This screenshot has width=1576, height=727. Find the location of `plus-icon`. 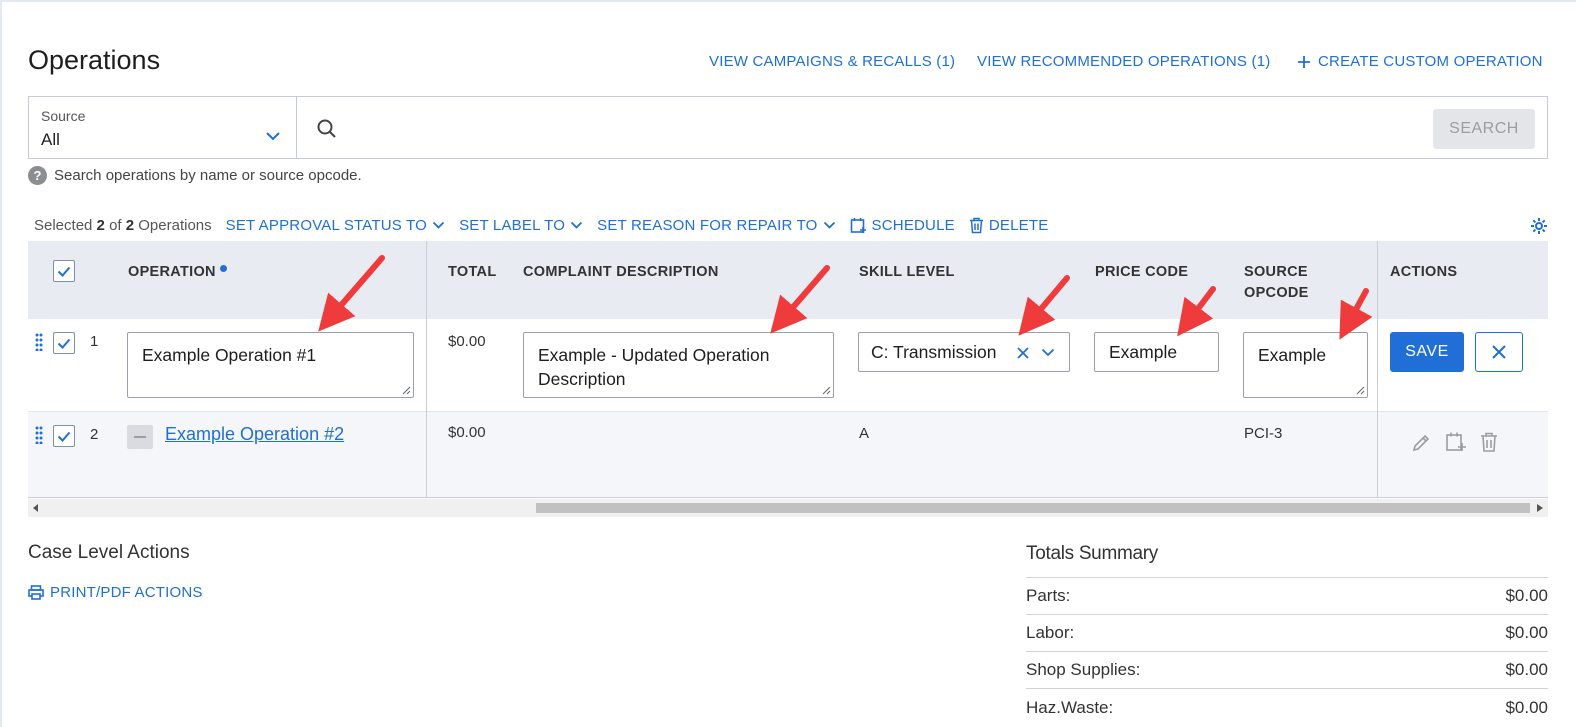

plus-icon is located at coordinates (1304, 61).